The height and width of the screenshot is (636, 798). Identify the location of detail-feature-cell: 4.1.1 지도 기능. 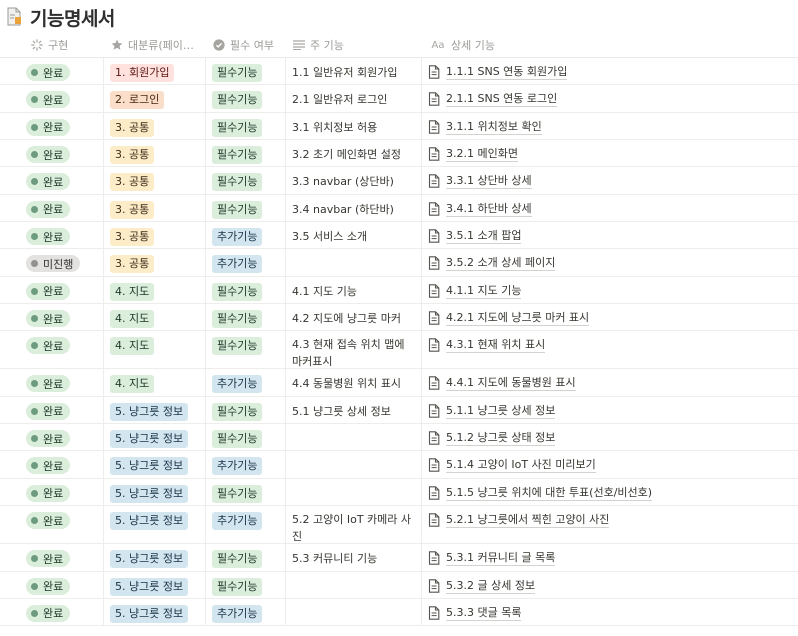
(610, 290).